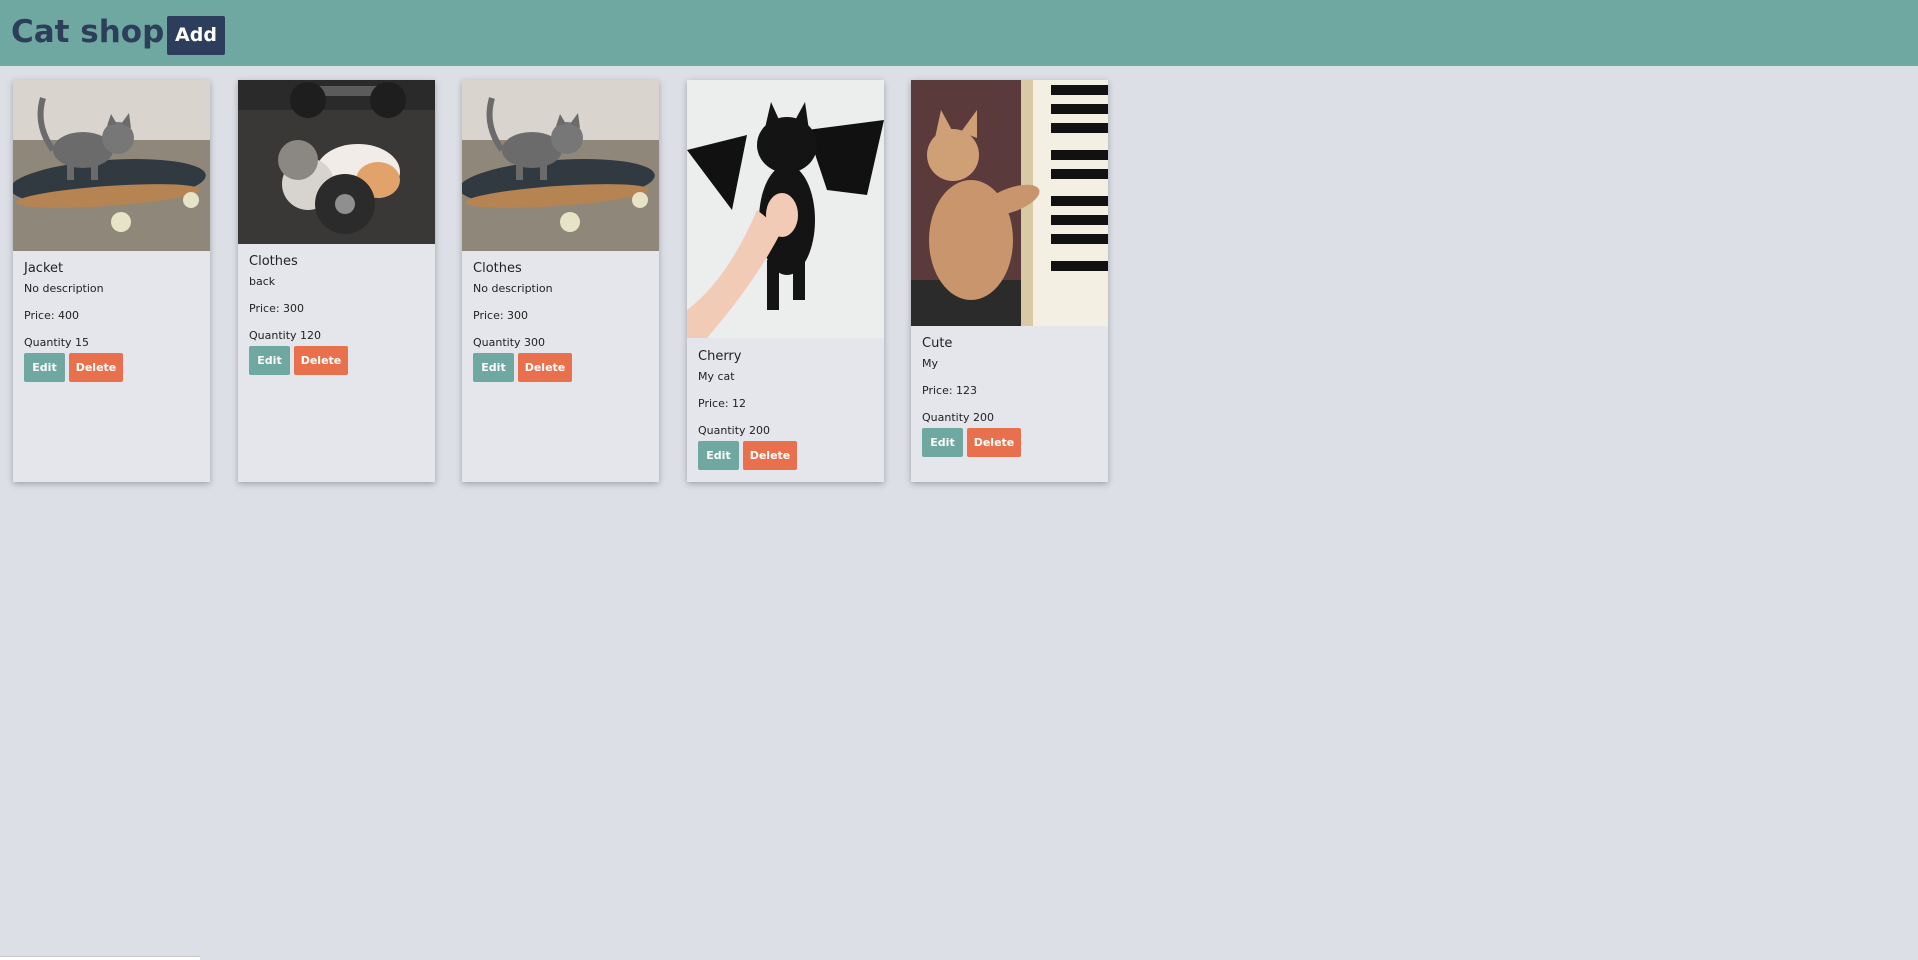 Image resolution: width=1918 pixels, height=960 pixels. What do you see at coordinates (44, 268) in the screenshot?
I see `product-name: Jacket` at bounding box center [44, 268].